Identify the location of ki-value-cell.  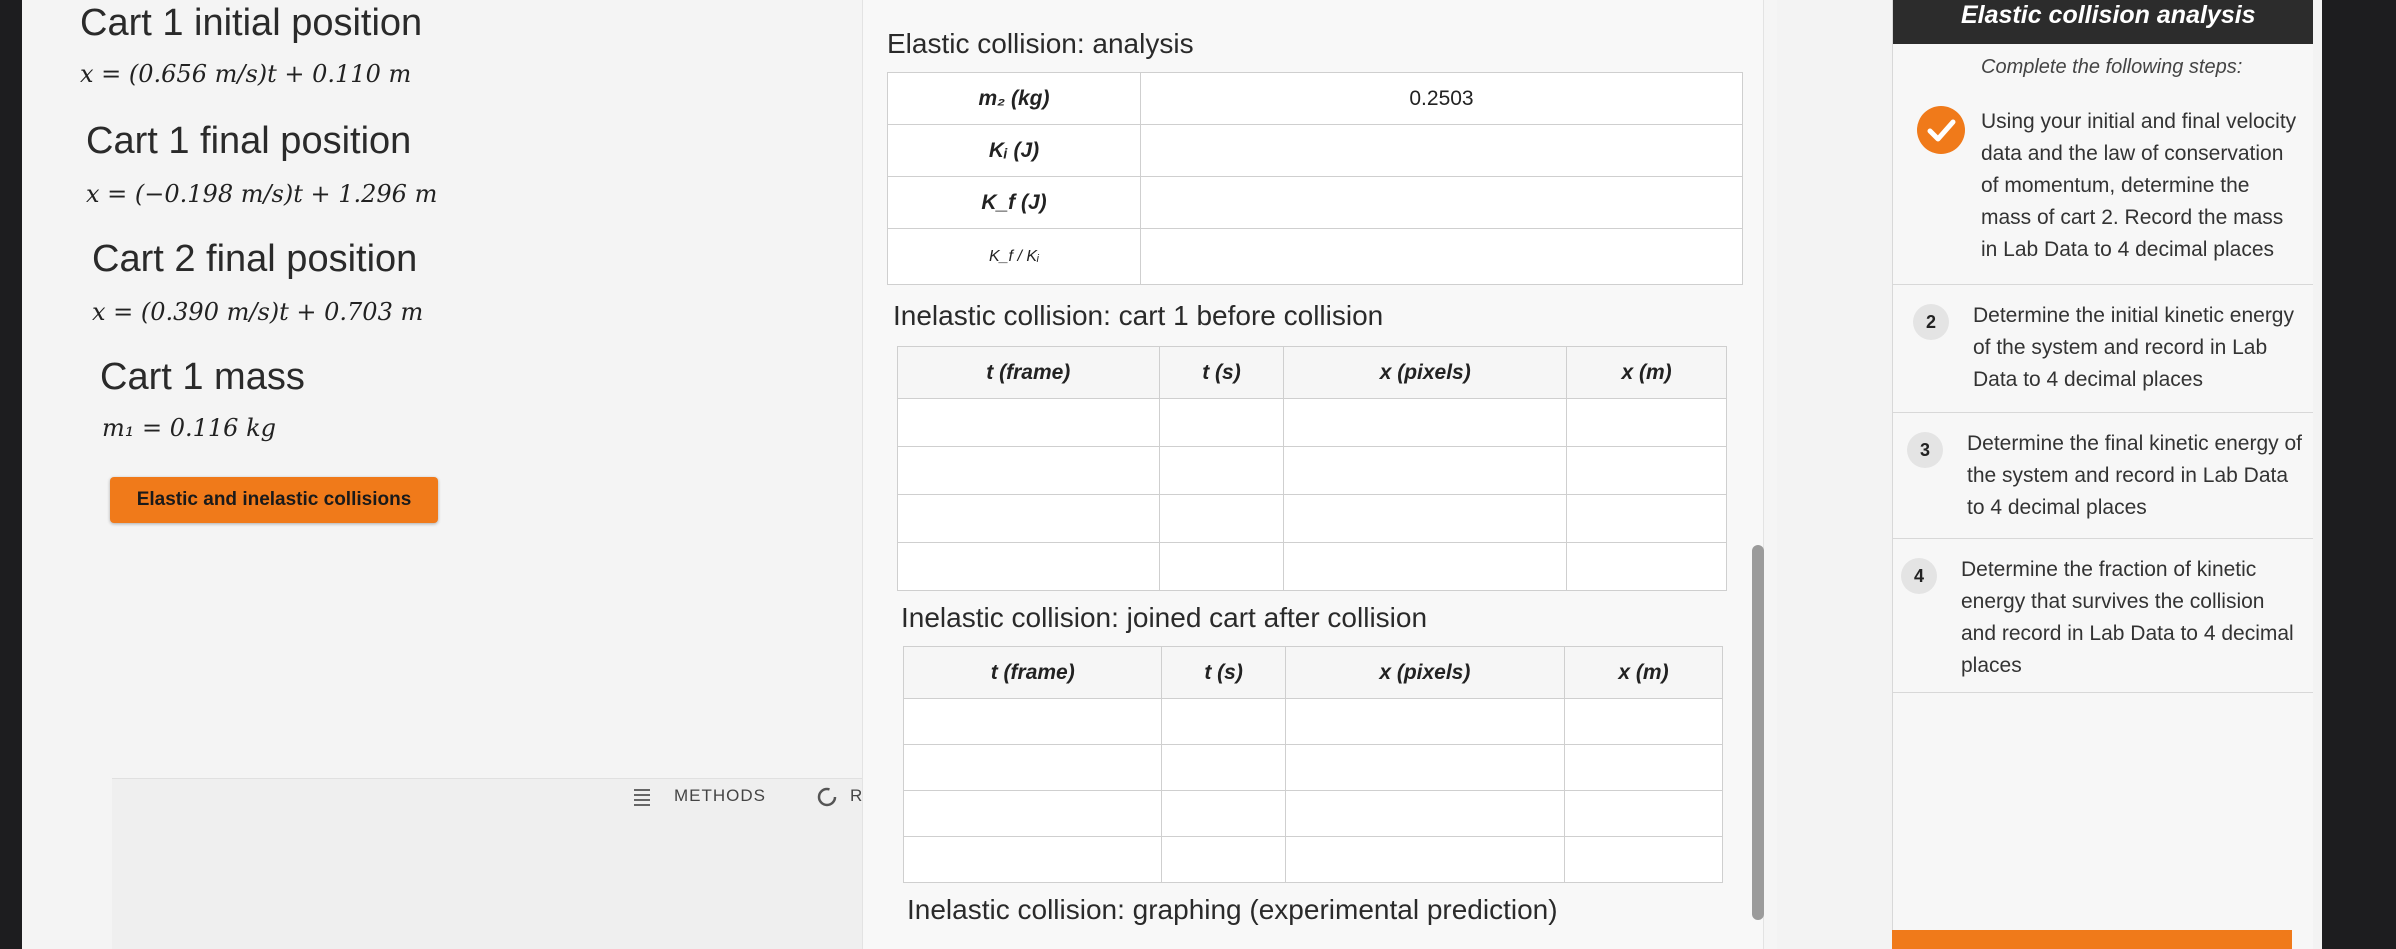
(1441, 150).